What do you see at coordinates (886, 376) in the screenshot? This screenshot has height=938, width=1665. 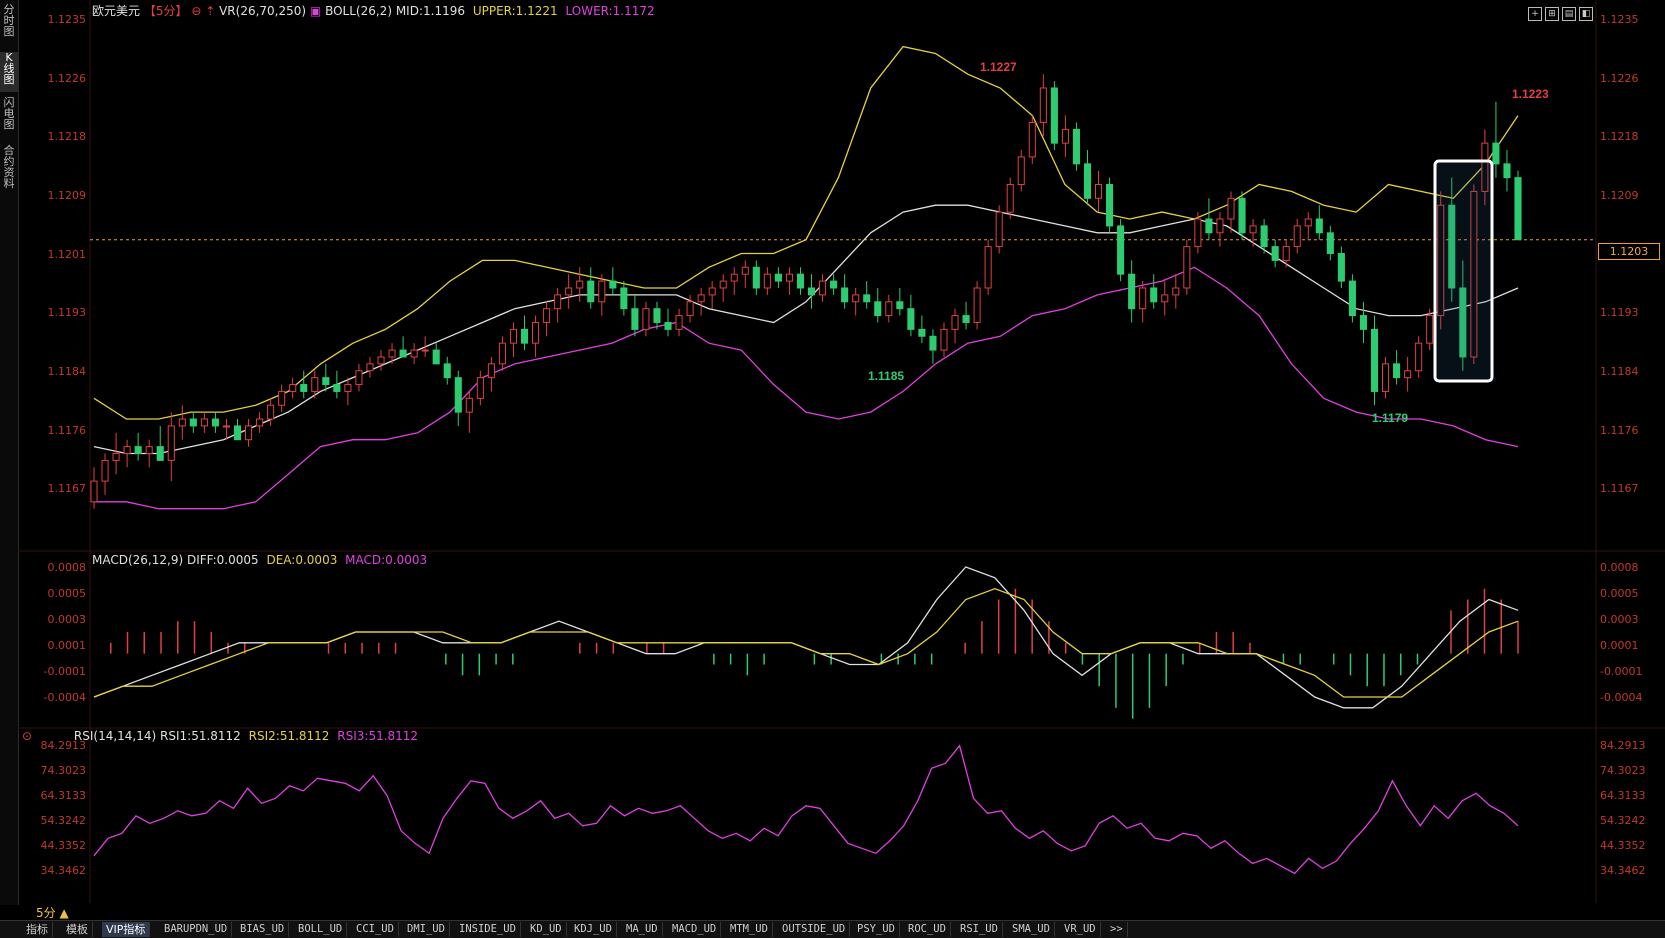 I see `annotation-low1: 1.1185` at bounding box center [886, 376].